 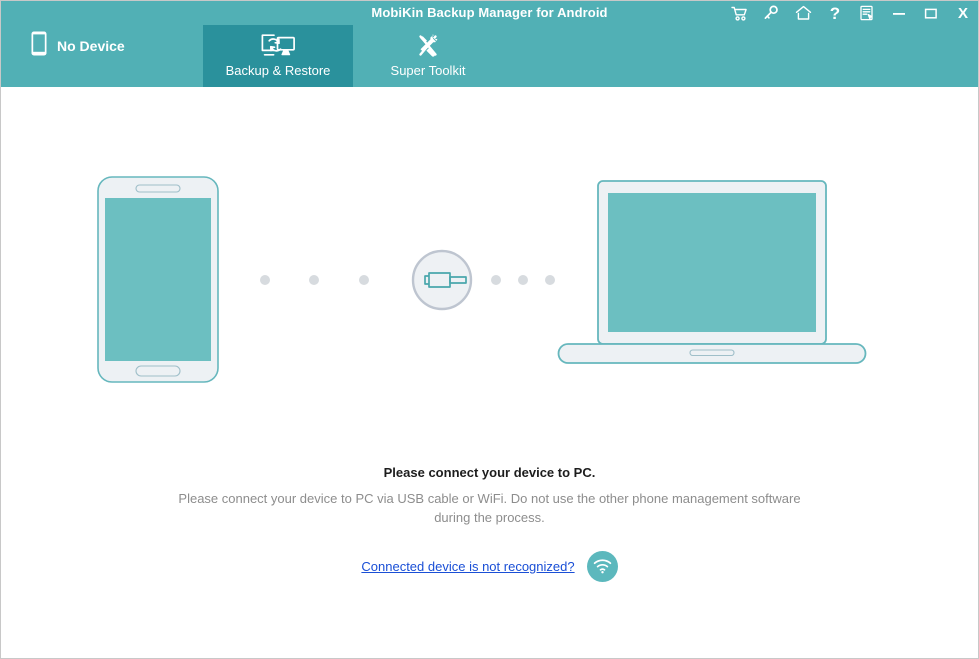 I want to click on phone-graphic, so click(x=157, y=279).